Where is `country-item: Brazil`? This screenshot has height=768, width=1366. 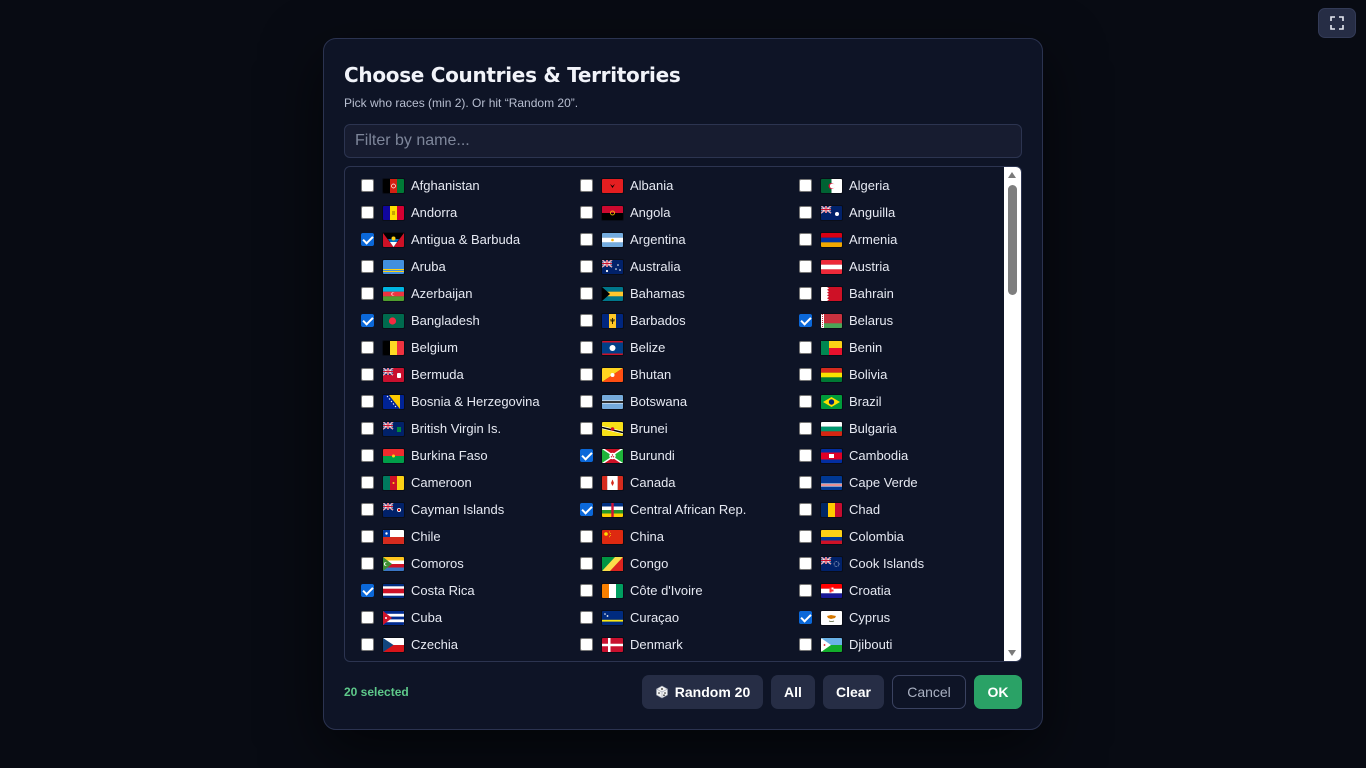
country-item: Brazil is located at coordinates (894, 401).